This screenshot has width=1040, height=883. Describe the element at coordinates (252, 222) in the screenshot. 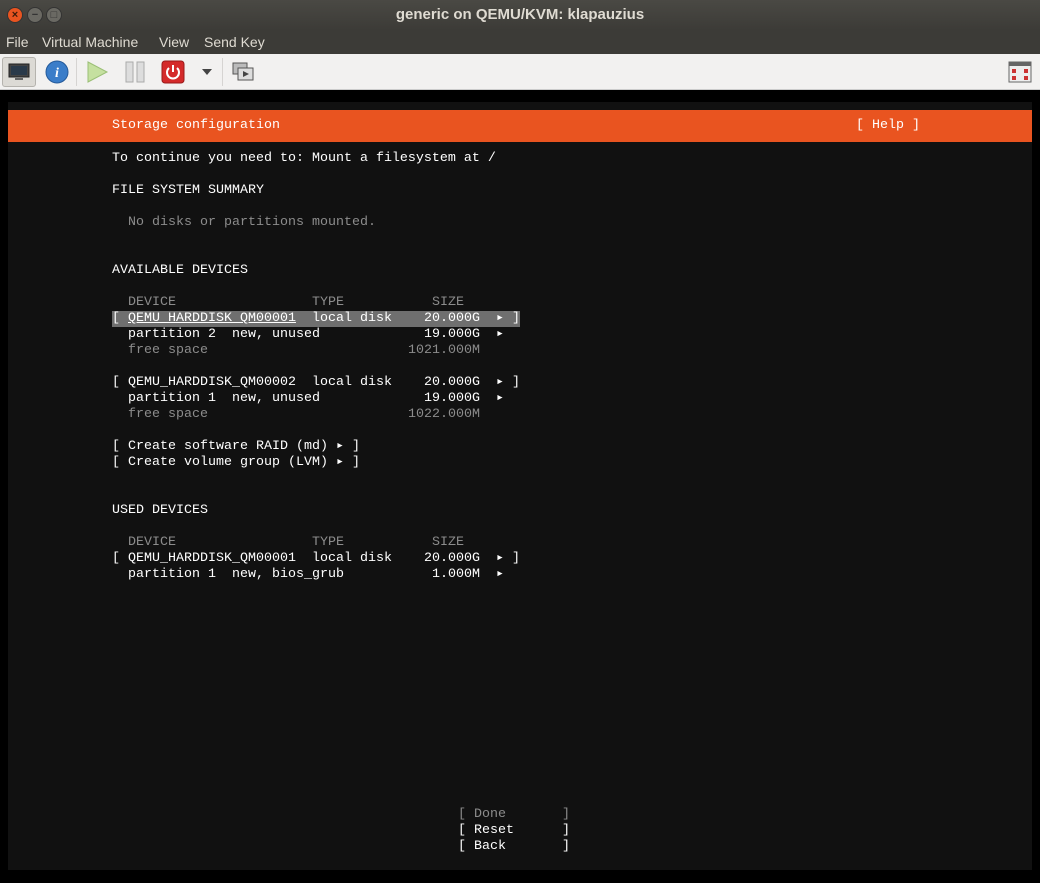

I see `fs-summary-empty: No disks or partitions mounted.` at that location.